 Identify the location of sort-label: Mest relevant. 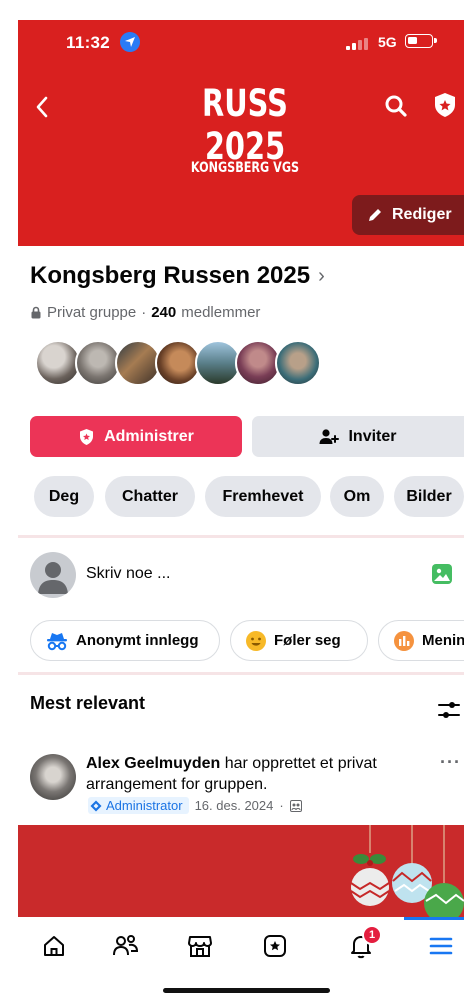
(88, 703).